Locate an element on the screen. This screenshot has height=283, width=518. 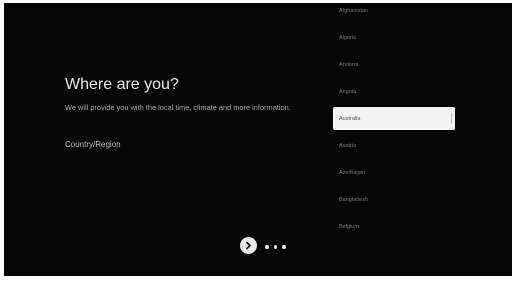
country-item-selected: Australia is located at coordinates (394, 118).